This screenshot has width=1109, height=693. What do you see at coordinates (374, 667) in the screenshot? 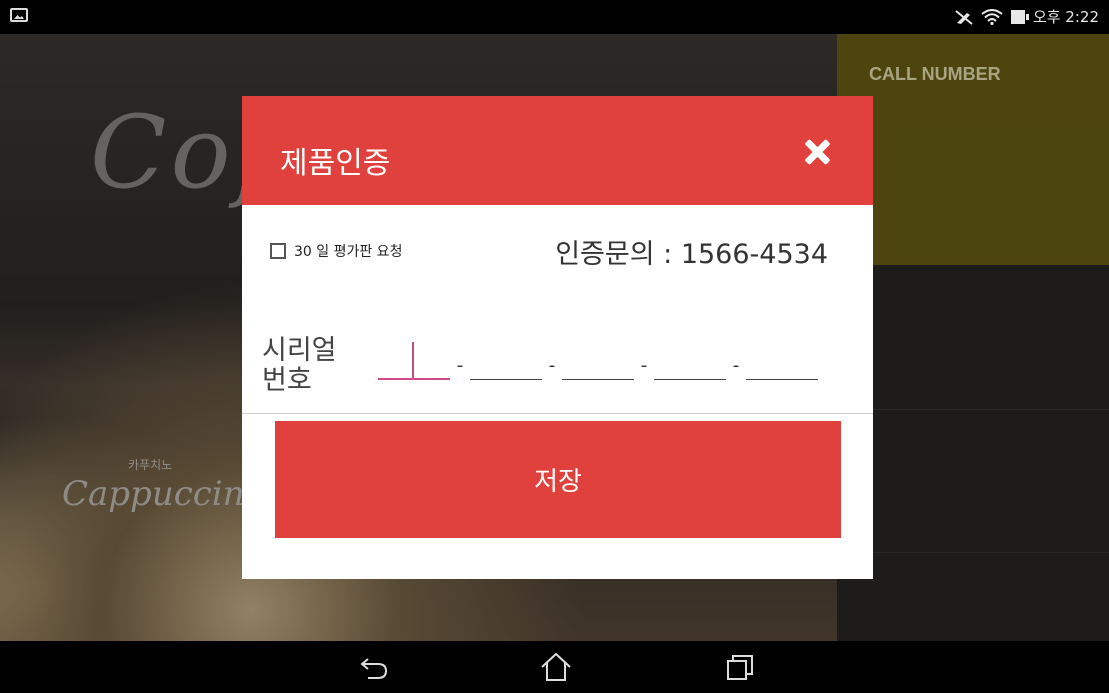
I see `back-icon` at bounding box center [374, 667].